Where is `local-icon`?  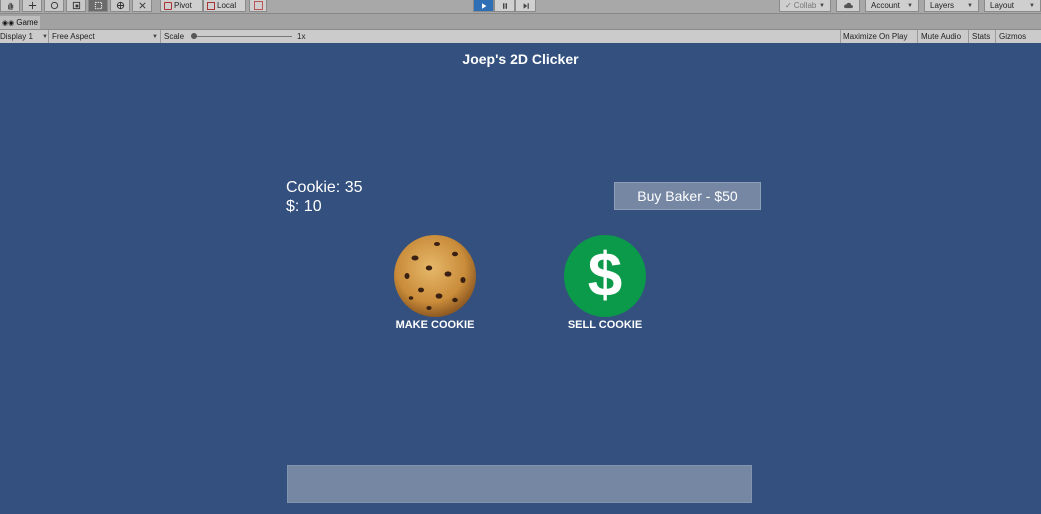 local-icon is located at coordinates (211, 5).